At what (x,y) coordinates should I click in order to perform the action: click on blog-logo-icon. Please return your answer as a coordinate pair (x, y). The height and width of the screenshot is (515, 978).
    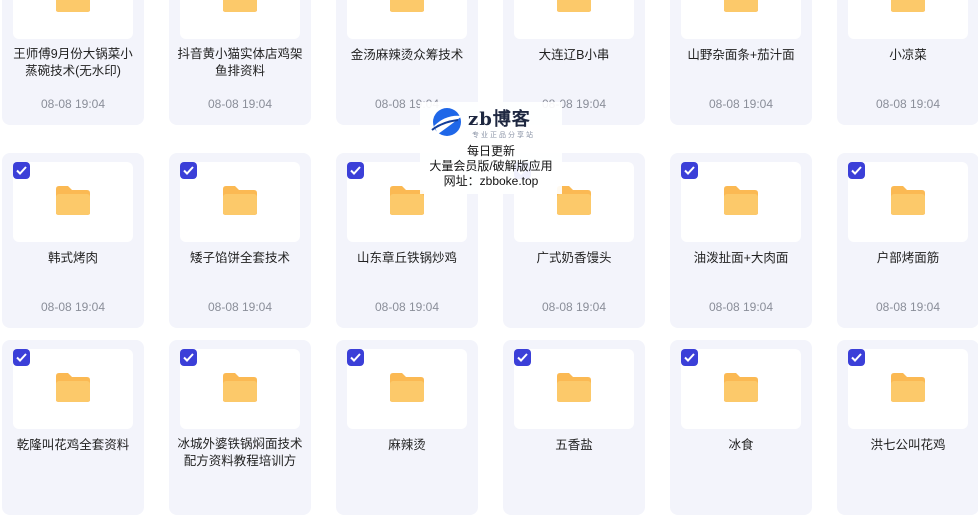
    Looking at the image, I should click on (446, 122).